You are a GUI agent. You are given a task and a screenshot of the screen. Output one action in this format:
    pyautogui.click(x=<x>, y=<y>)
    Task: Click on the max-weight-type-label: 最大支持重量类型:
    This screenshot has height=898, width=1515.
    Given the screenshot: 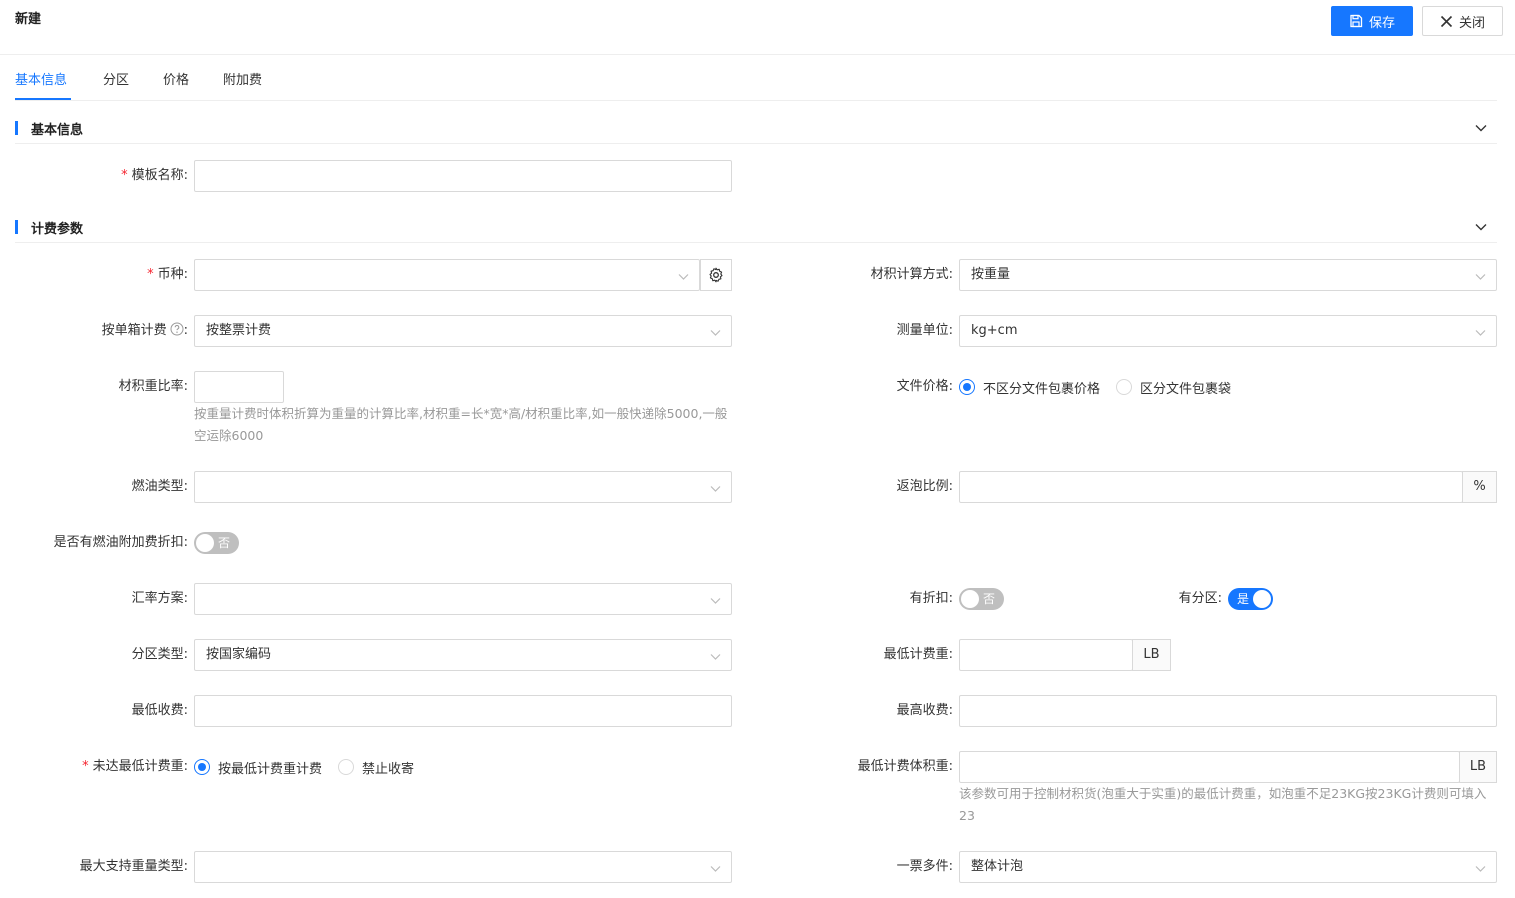 What is the action you would take?
    pyautogui.click(x=133, y=866)
    